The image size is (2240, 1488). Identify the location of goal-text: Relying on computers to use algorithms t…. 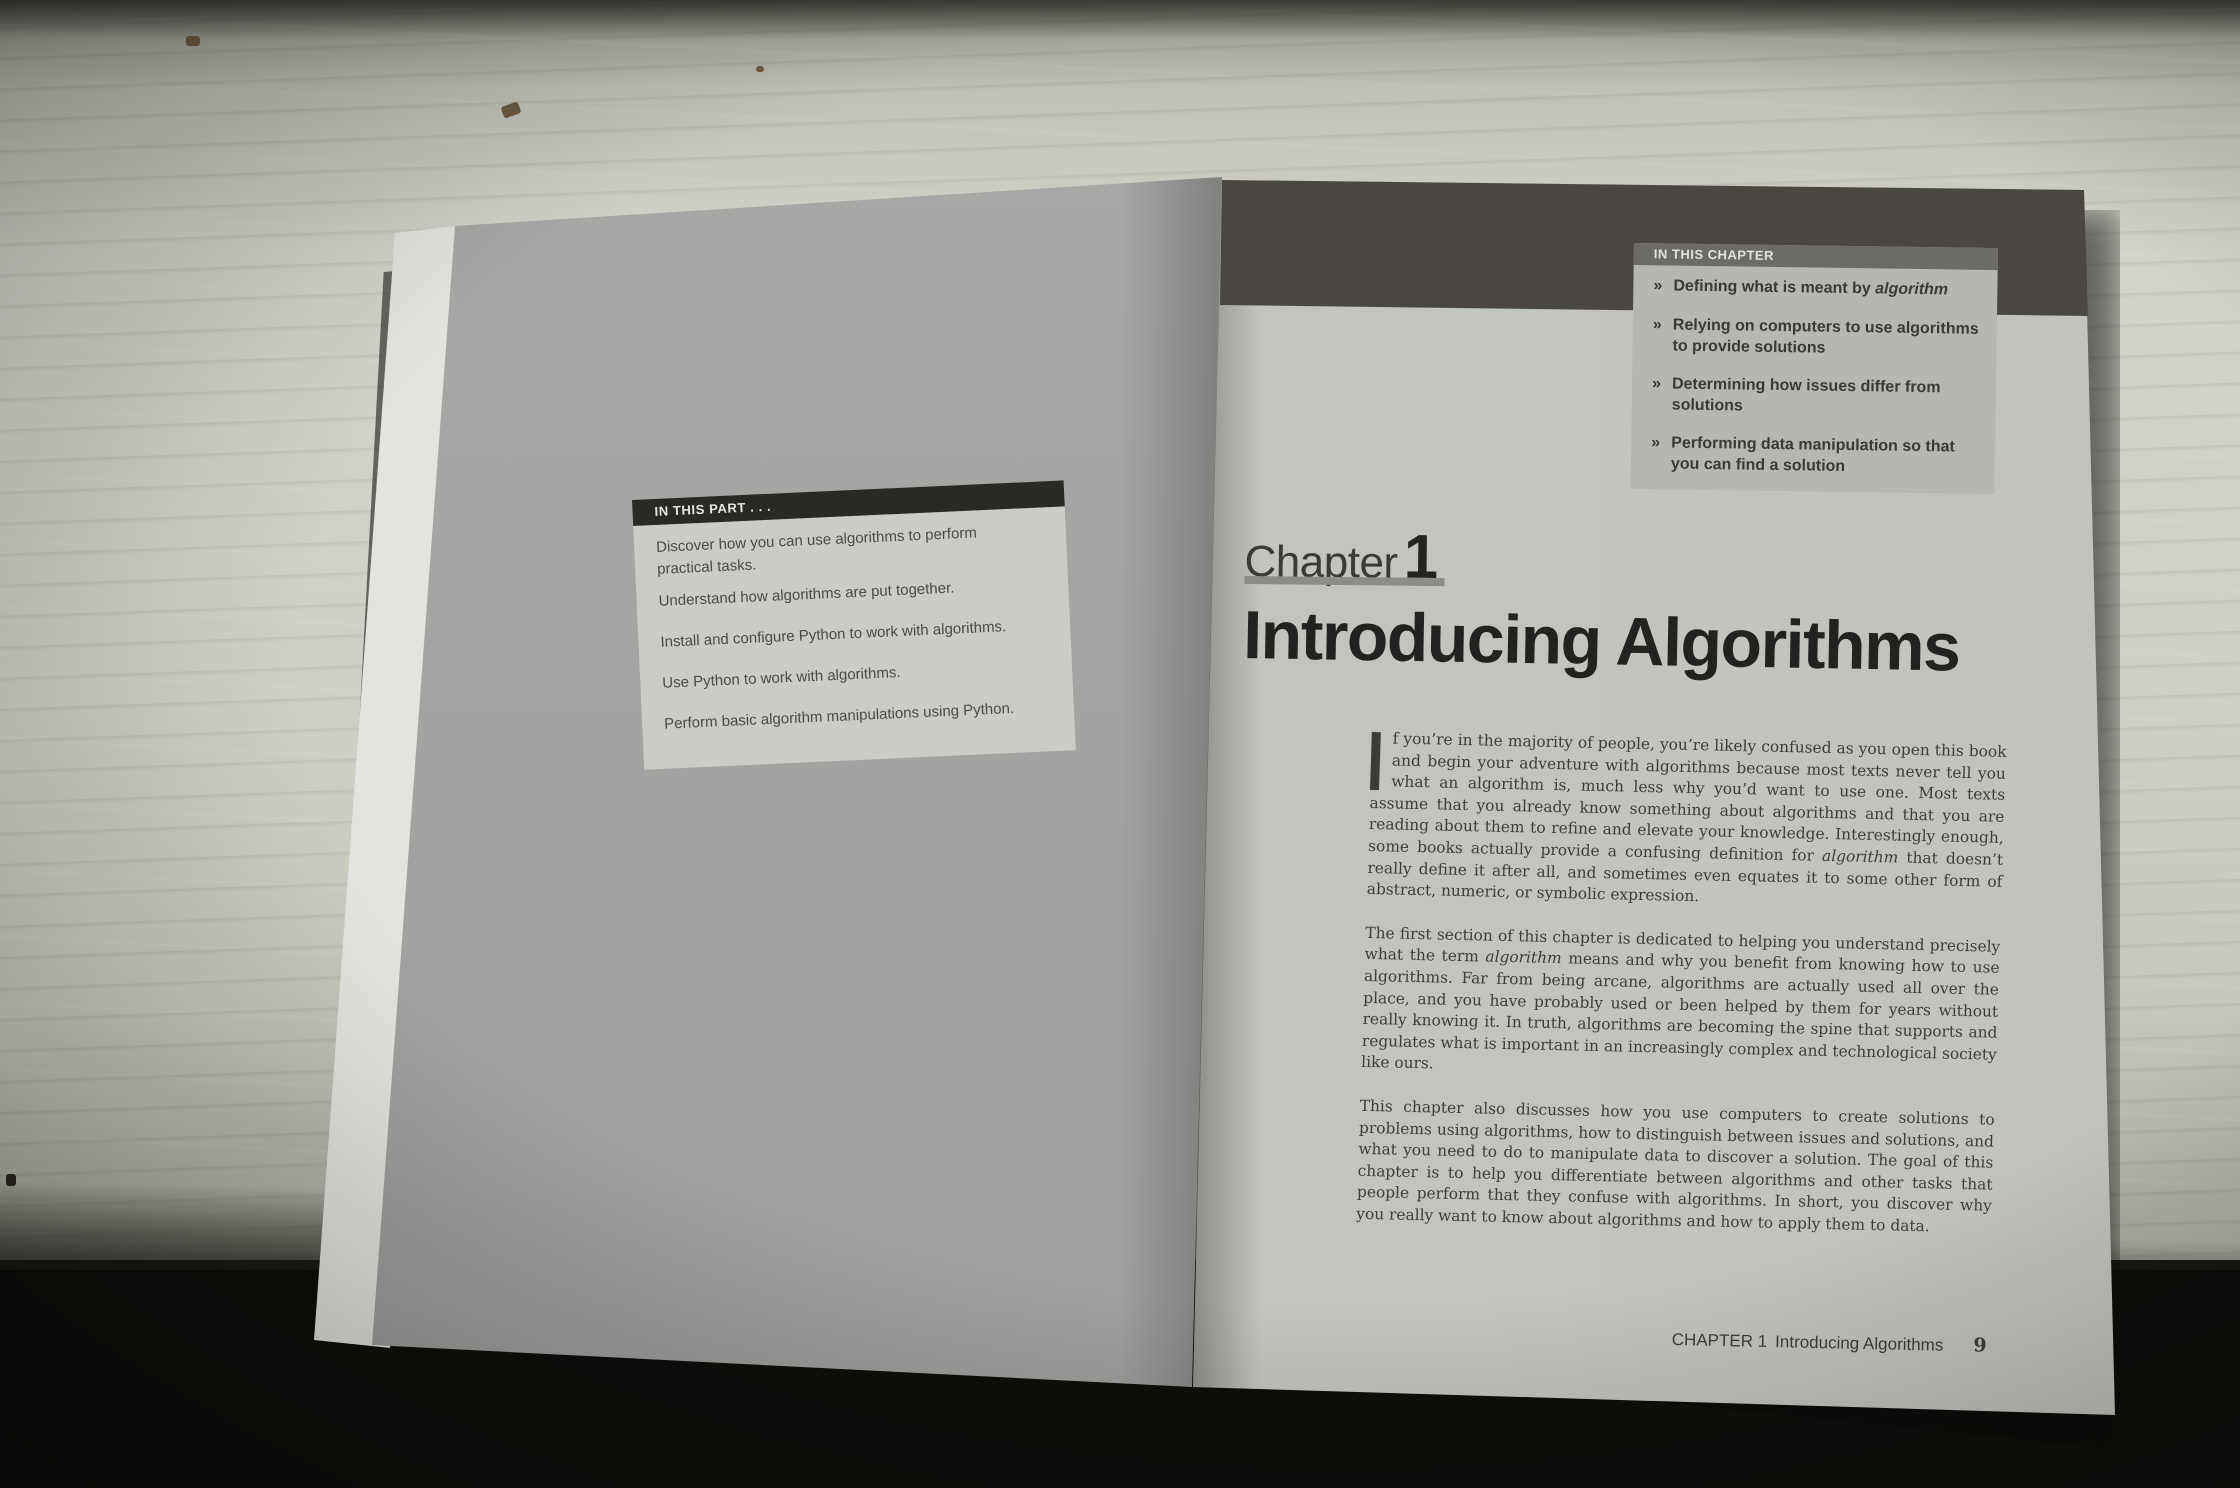
(1825, 336).